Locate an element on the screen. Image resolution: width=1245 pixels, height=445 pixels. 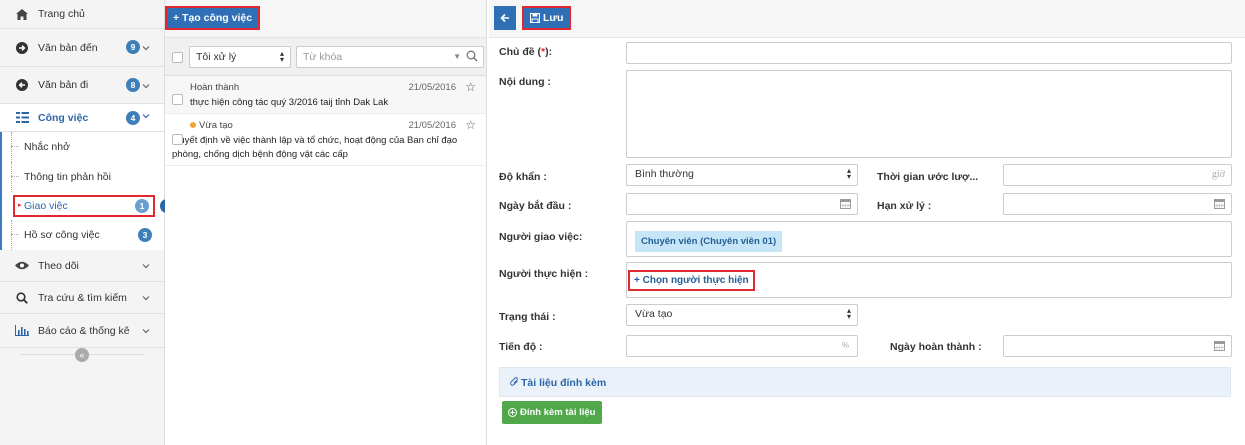
status-select: Vừa tạo ▴ ▾ is located at coordinates (742, 315).